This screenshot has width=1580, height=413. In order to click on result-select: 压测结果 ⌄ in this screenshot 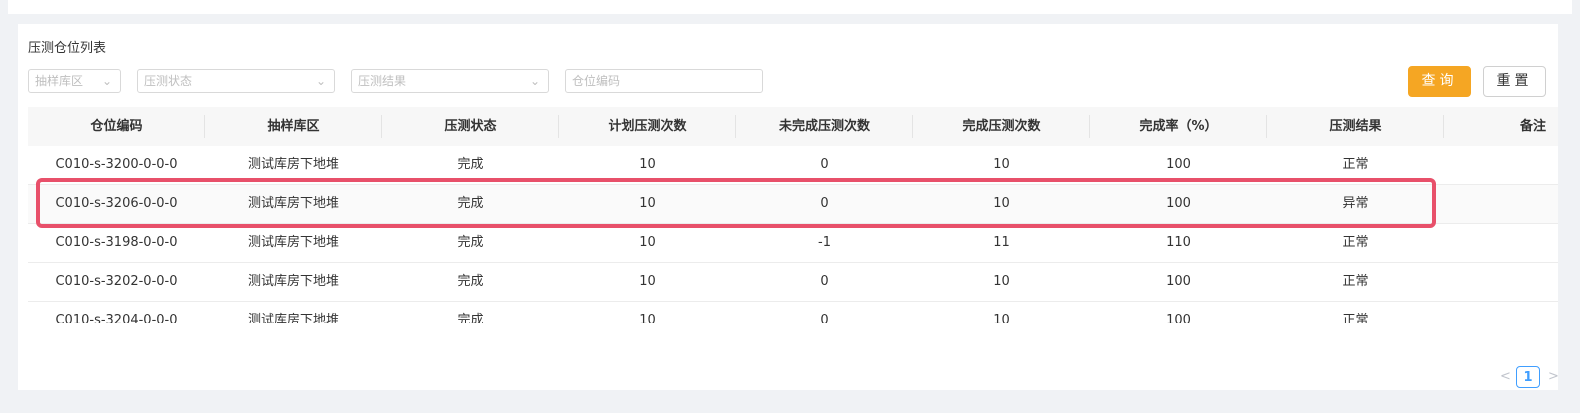, I will do `click(450, 81)`.